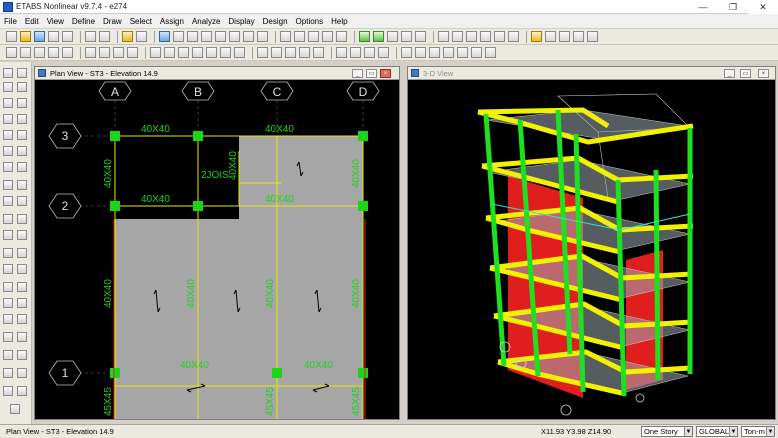 The width and height of the screenshot is (778, 438). What do you see at coordinates (392, 36) in the screenshot?
I see `perspective-icon` at bounding box center [392, 36].